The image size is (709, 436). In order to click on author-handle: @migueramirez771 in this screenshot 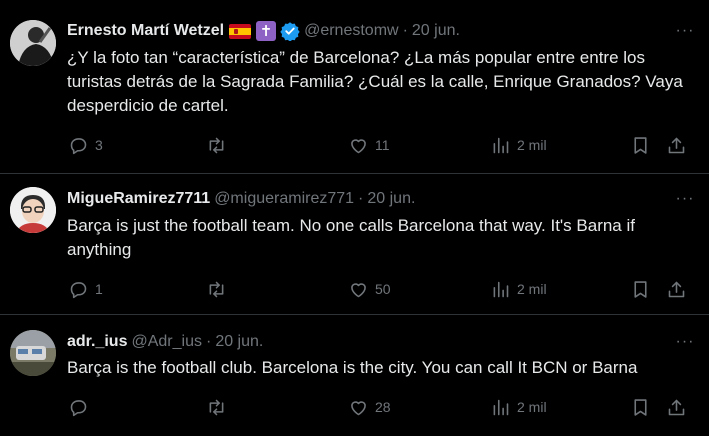, I will do `click(284, 199)`.